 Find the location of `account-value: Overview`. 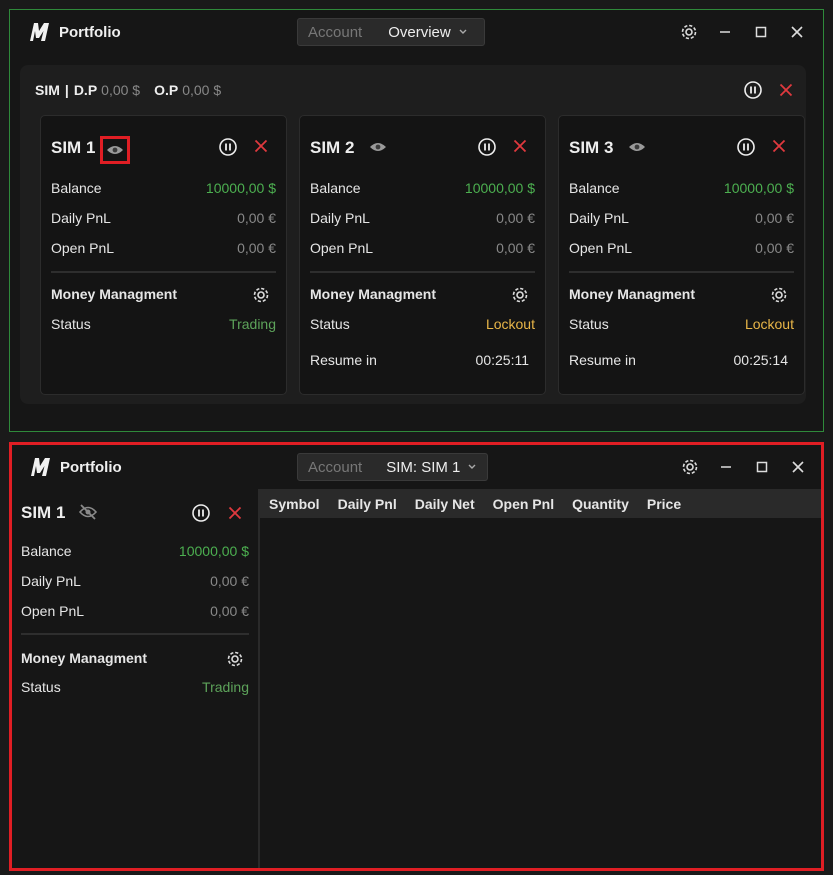

account-value: Overview is located at coordinates (419, 32).